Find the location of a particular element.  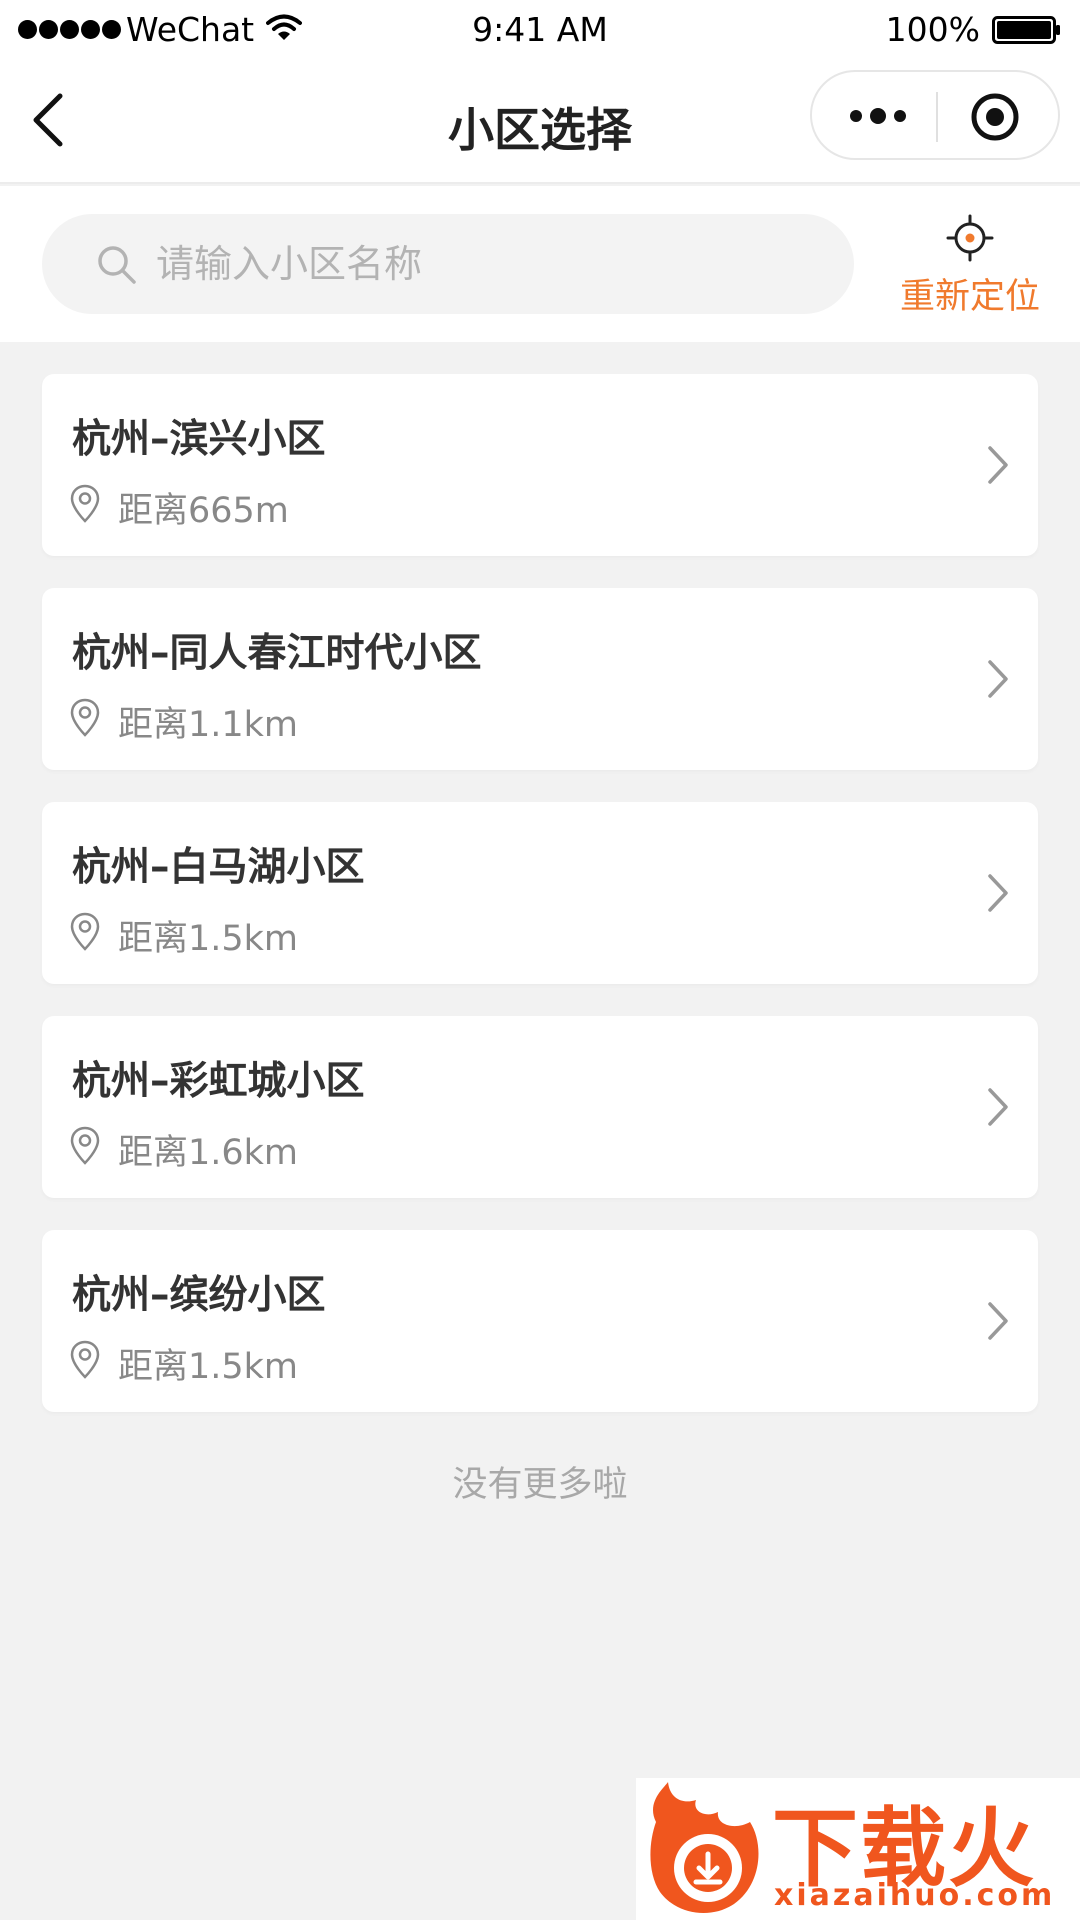

search-icon is located at coordinates (117, 265).